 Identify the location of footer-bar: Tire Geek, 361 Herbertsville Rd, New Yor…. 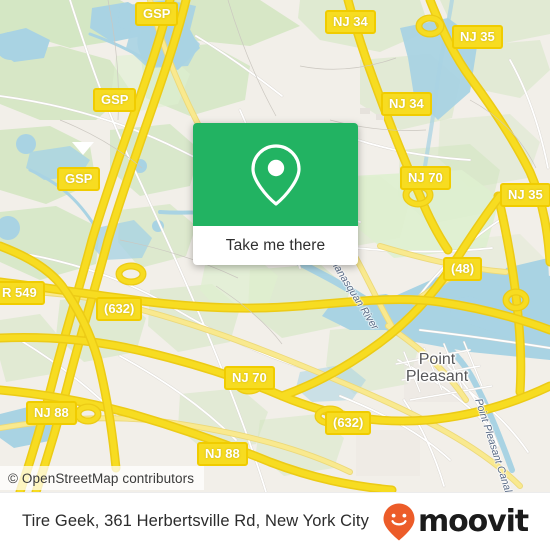
(275, 521).